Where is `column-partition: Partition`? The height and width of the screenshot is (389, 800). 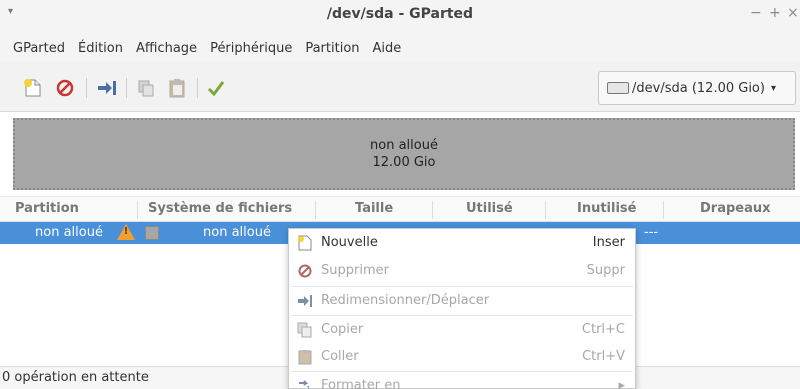
column-partition: Partition is located at coordinates (47, 208).